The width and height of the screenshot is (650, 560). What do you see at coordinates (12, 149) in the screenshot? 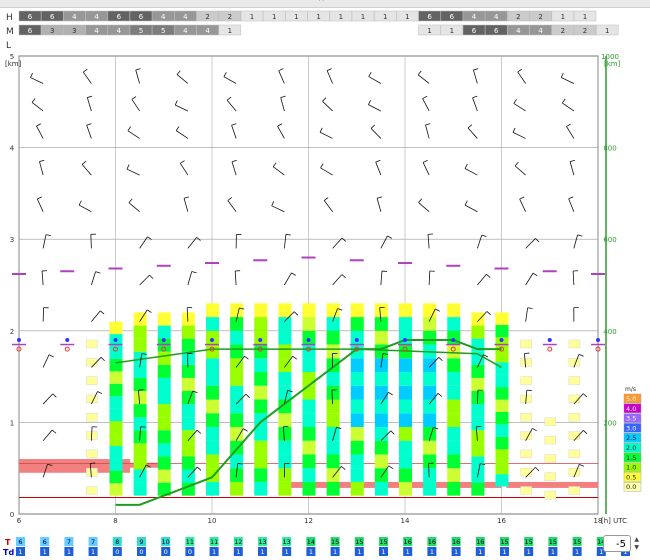
I see `y-tick-label: 4` at bounding box center [12, 149].